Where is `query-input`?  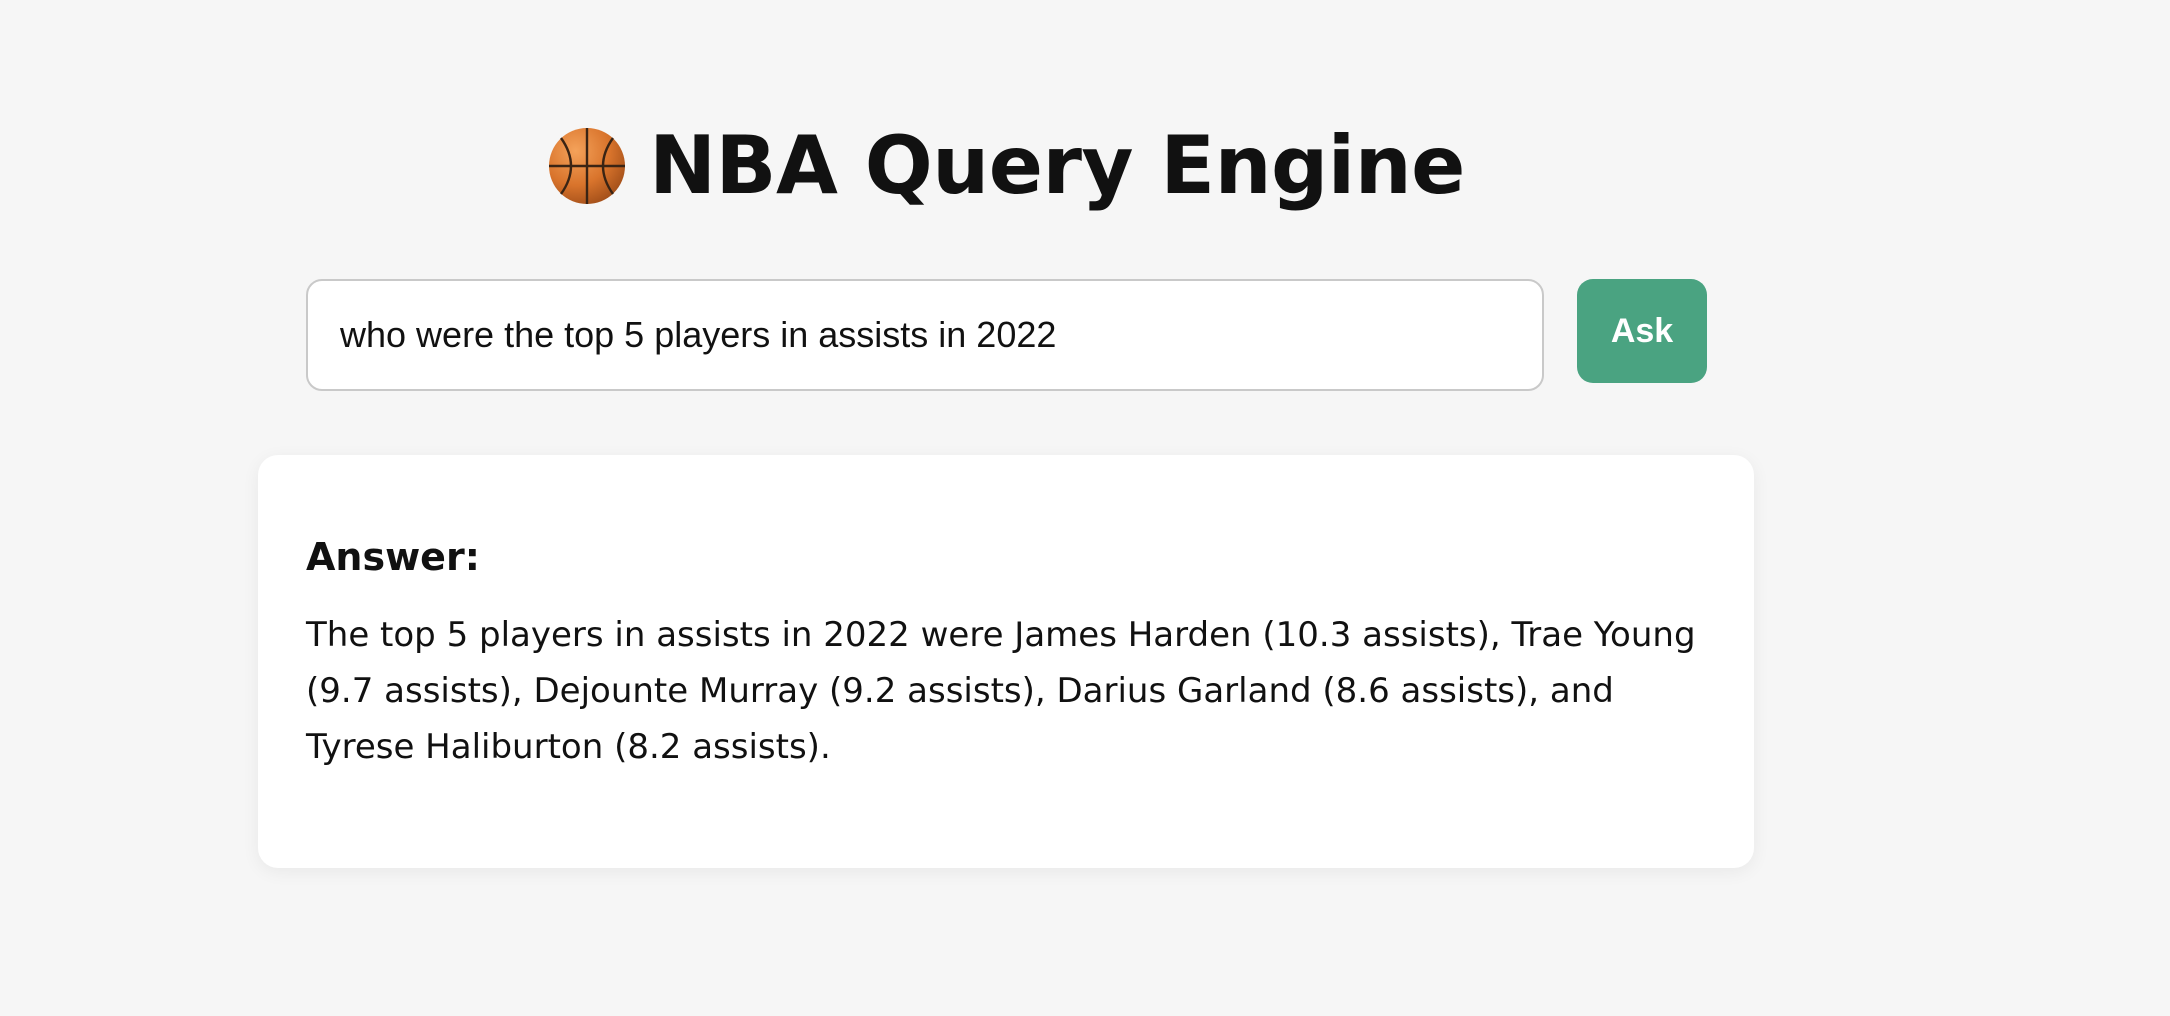 query-input is located at coordinates (925, 335).